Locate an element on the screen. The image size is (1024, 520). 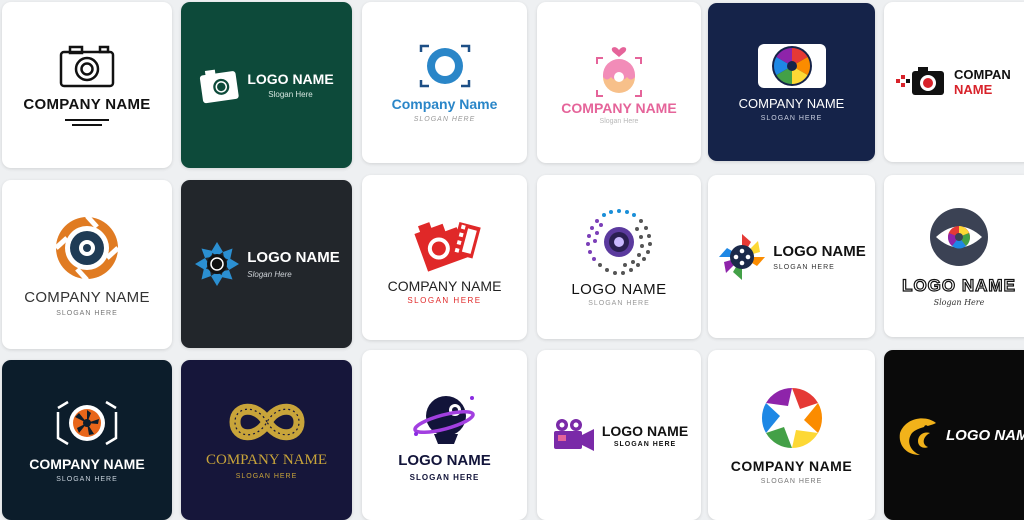
logo-card-18: LOGO NAM is located at coordinates (954, 435).